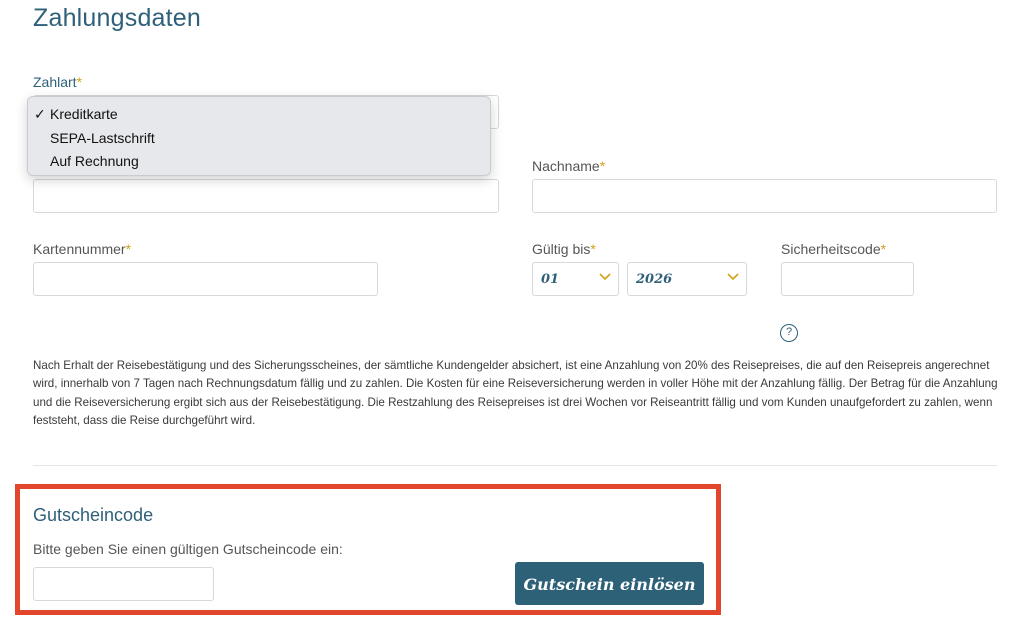 The width and height of the screenshot is (1024, 620). Describe the element at coordinates (102, 137) in the screenshot. I see `option-label: SEPA-Lastschrift` at that location.